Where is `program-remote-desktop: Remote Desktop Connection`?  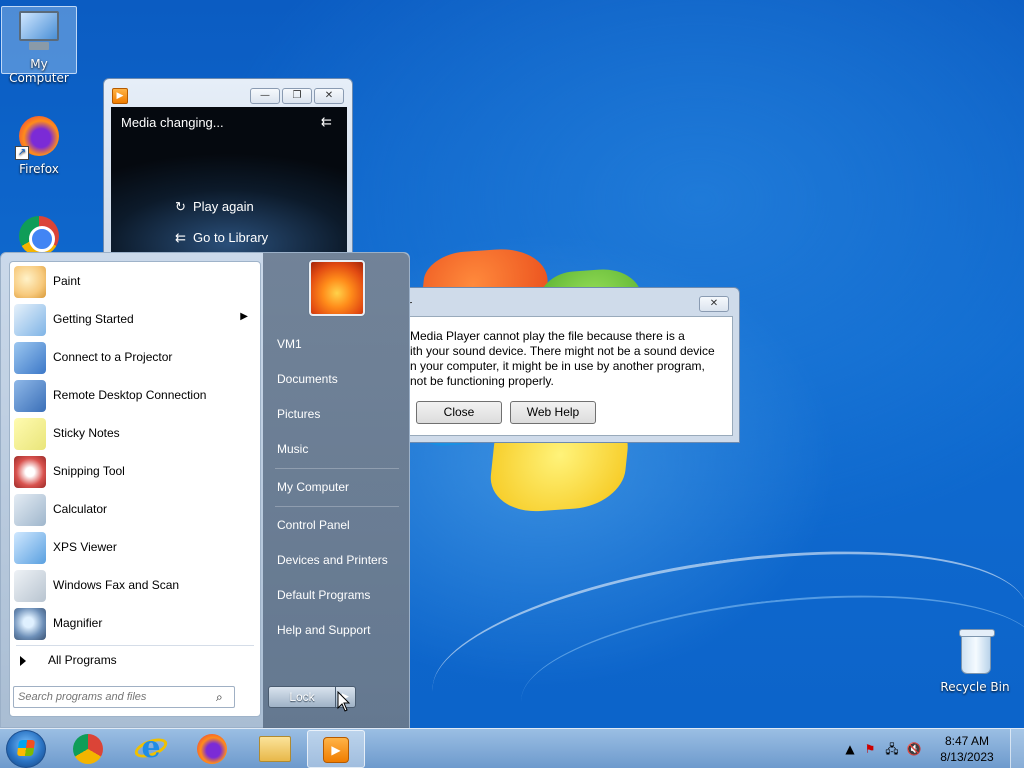 program-remote-desktop: Remote Desktop Connection is located at coordinates (135, 396).